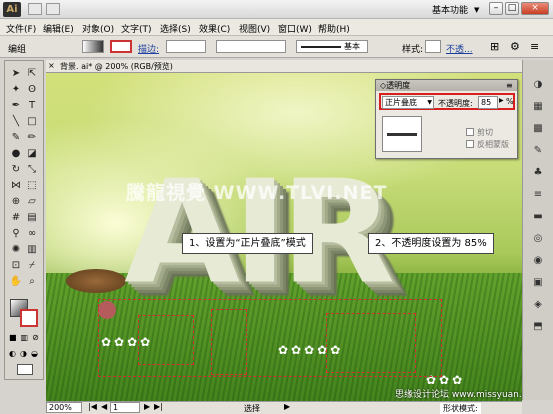 The width and height of the screenshot is (553, 414). What do you see at coordinates (125, 407) in the screenshot?
I see `artboard-number-select: 1` at bounding box center [125, 407].